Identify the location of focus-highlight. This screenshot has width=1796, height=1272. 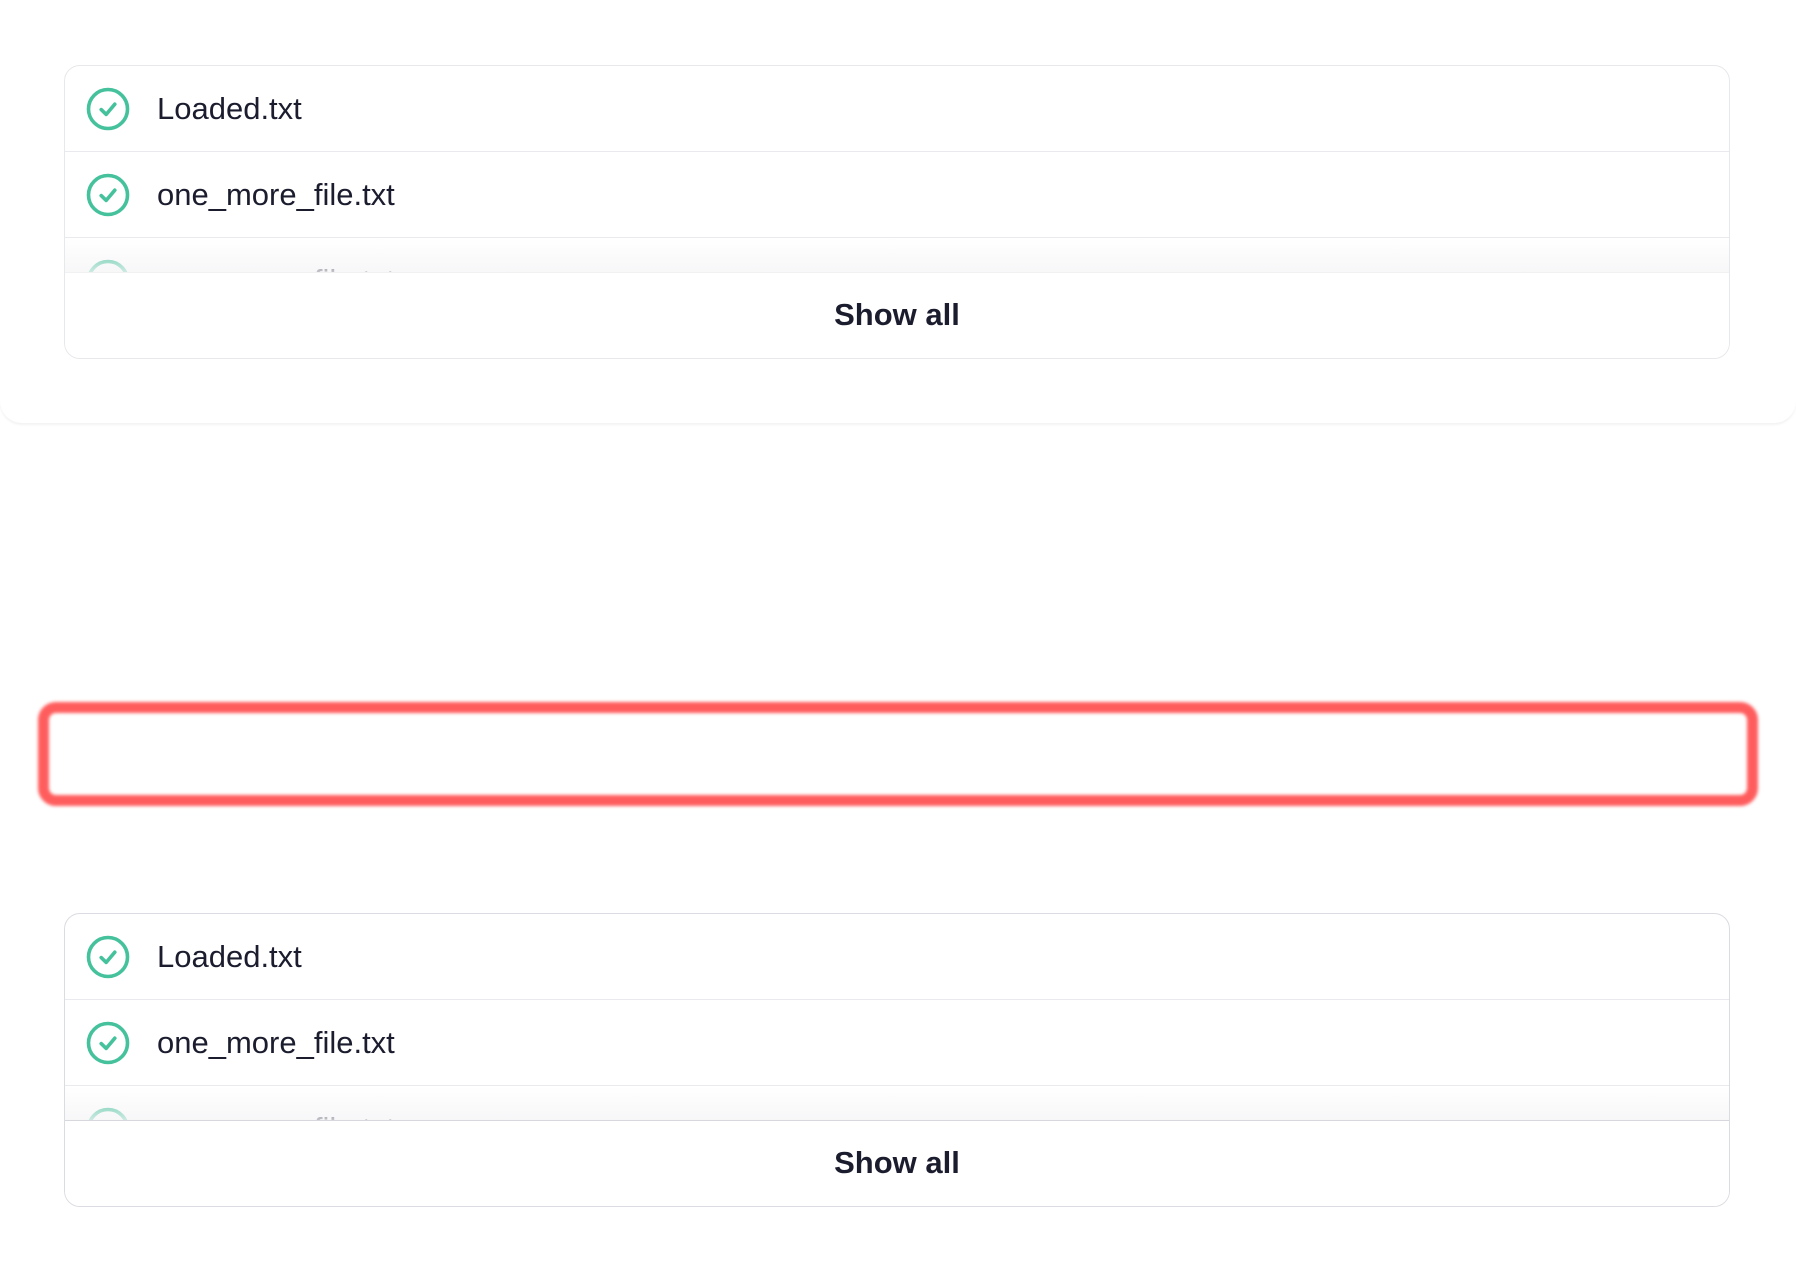
(898, 754).